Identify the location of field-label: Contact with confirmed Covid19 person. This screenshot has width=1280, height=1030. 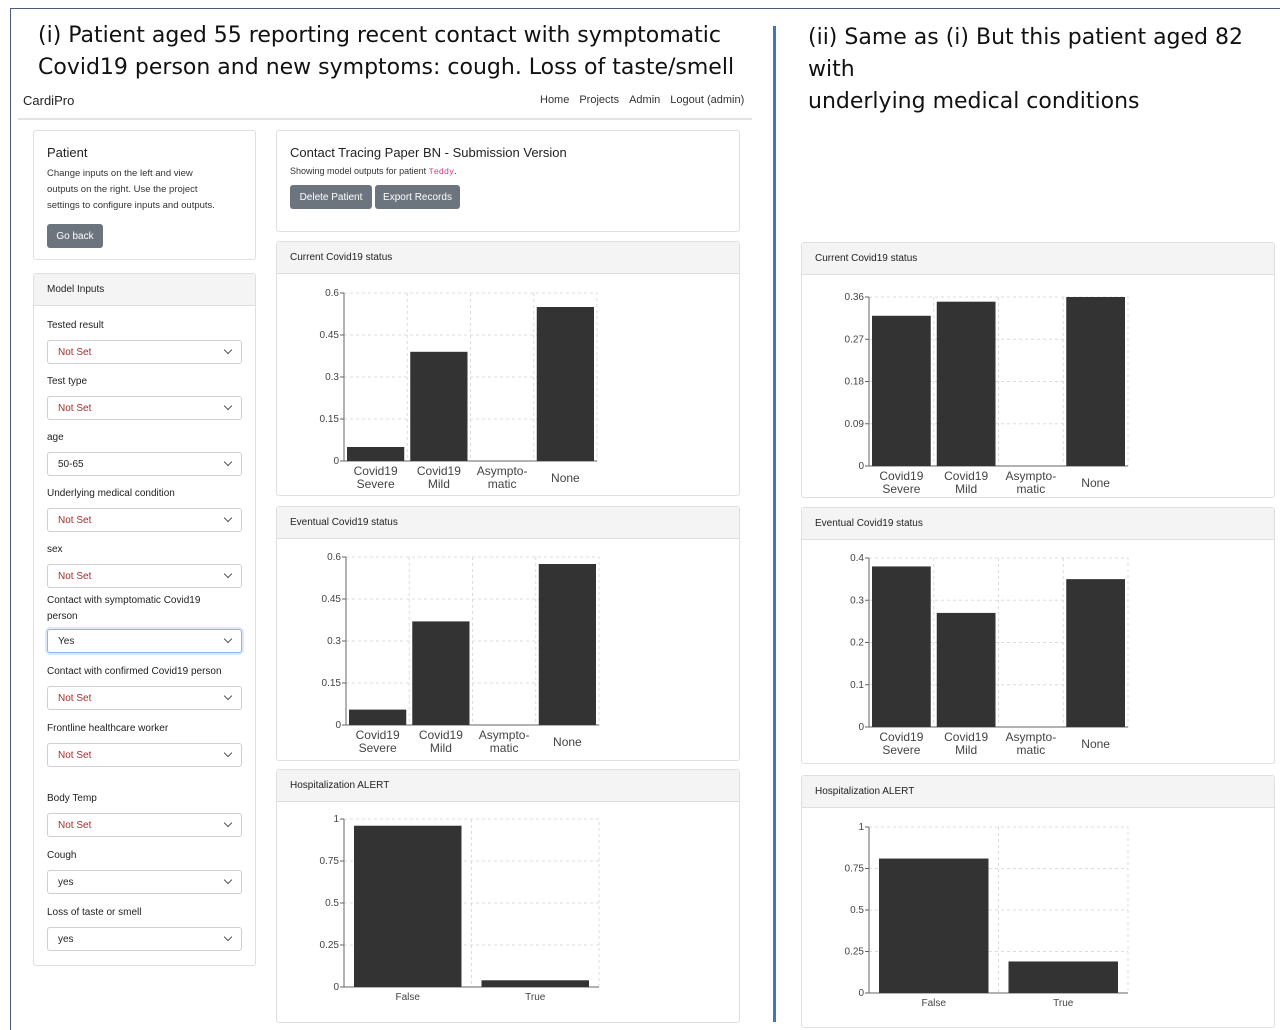
(134, 671).